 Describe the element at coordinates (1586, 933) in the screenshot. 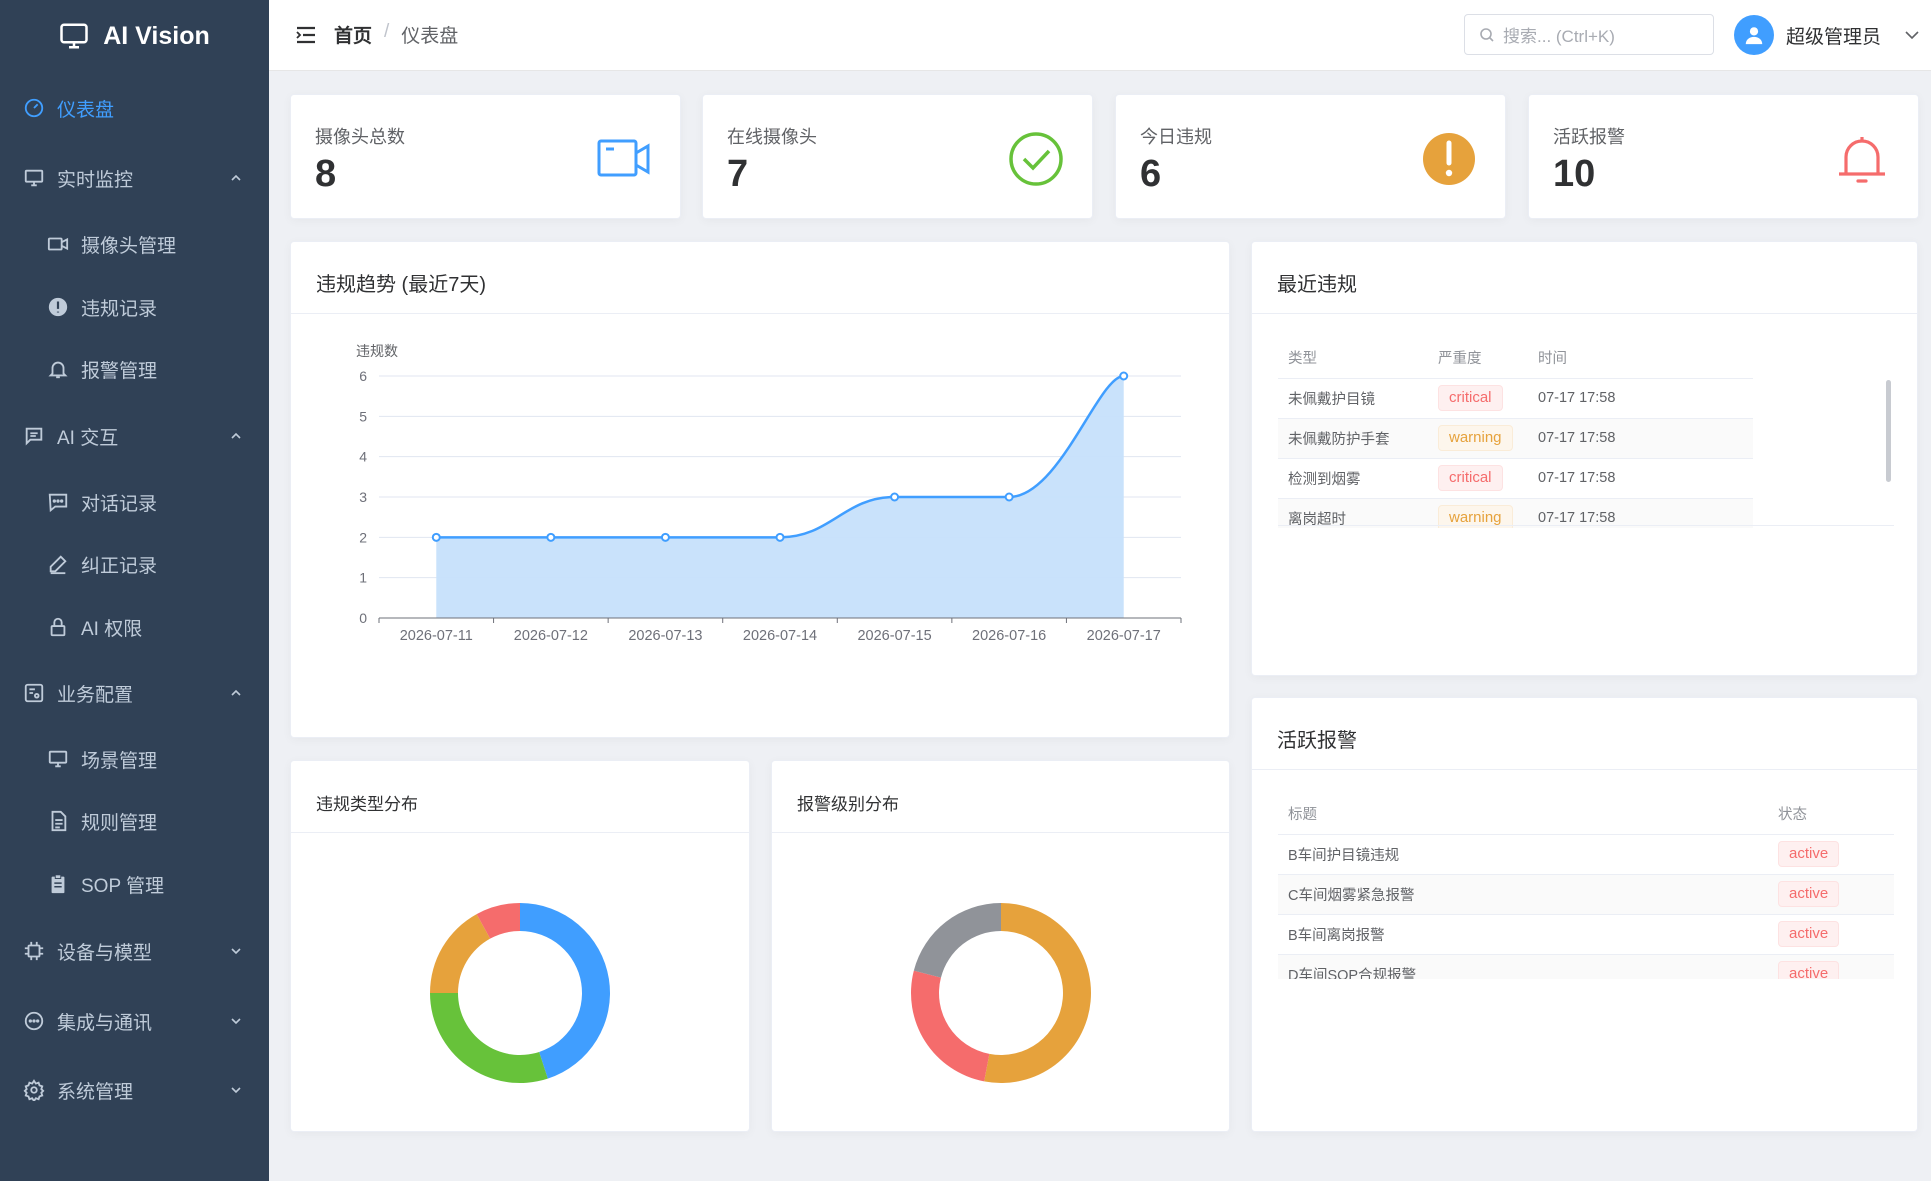

I see `table-row: B车间离岗报警 active` at that location.